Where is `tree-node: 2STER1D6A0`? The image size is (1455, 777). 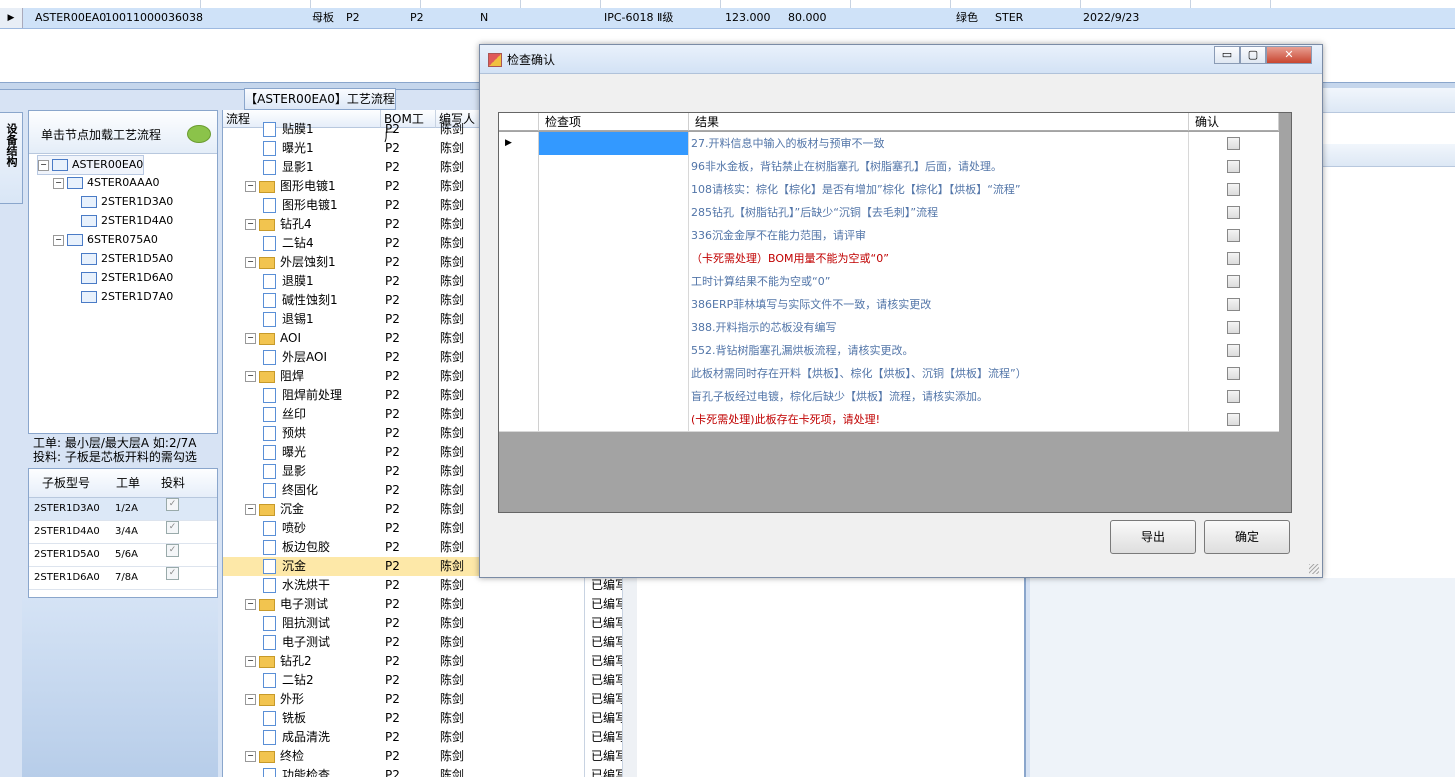
tree-node: 2STER1D6A0 is located at coordinates (127, 278).